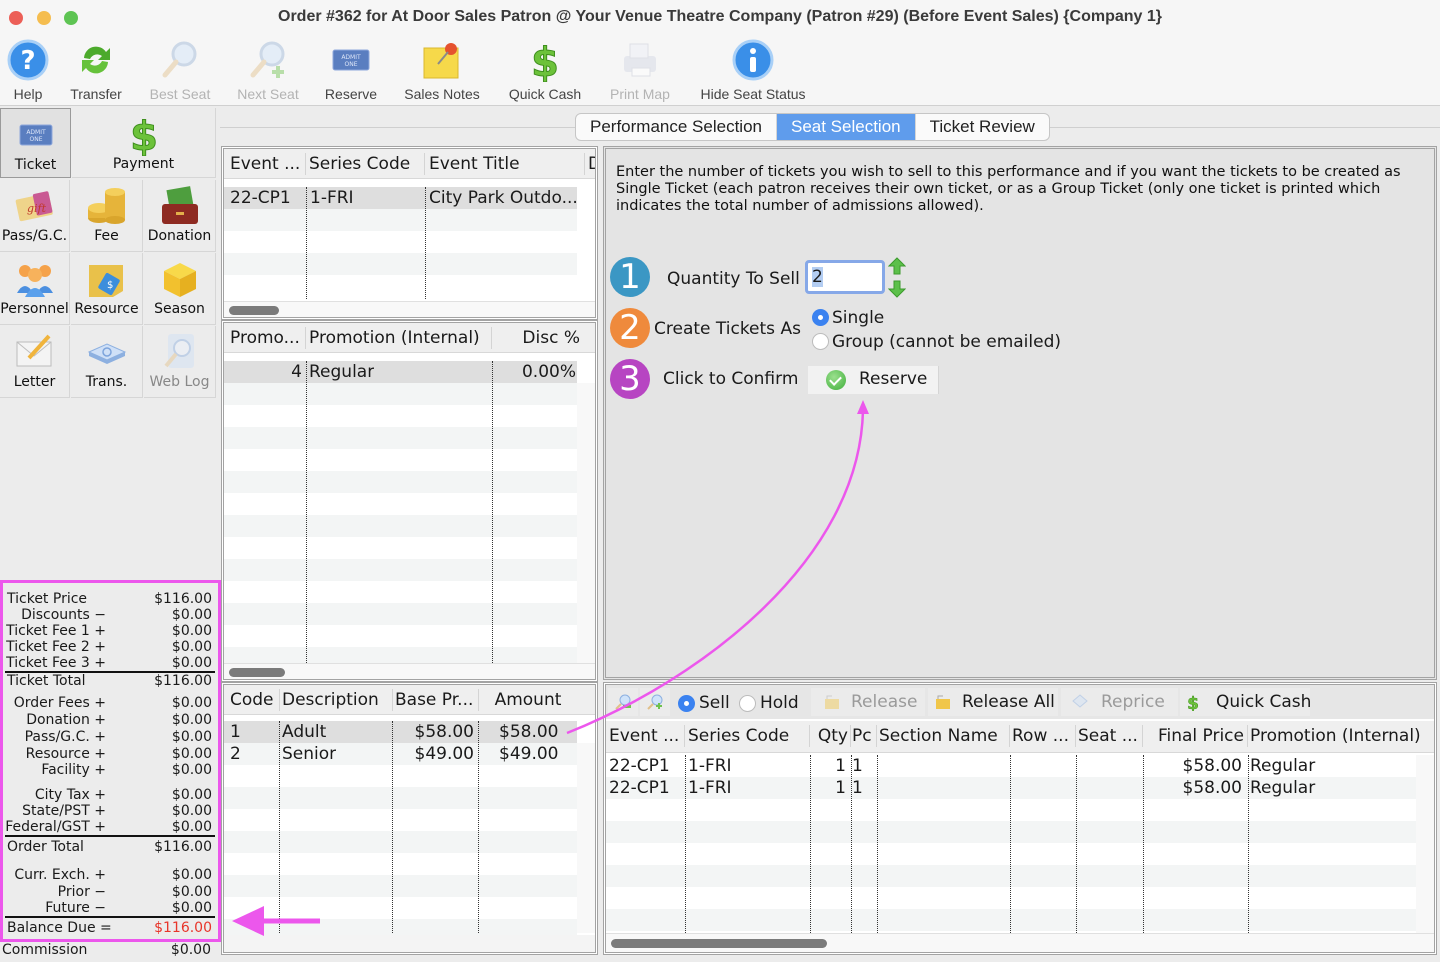  I want to click on summary-label: Prior −, so click(81, 892).